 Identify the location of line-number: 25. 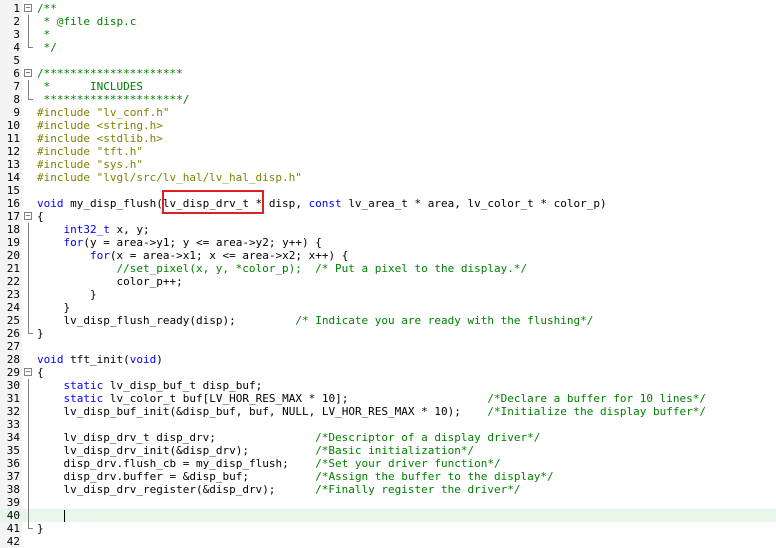
(13, 320).